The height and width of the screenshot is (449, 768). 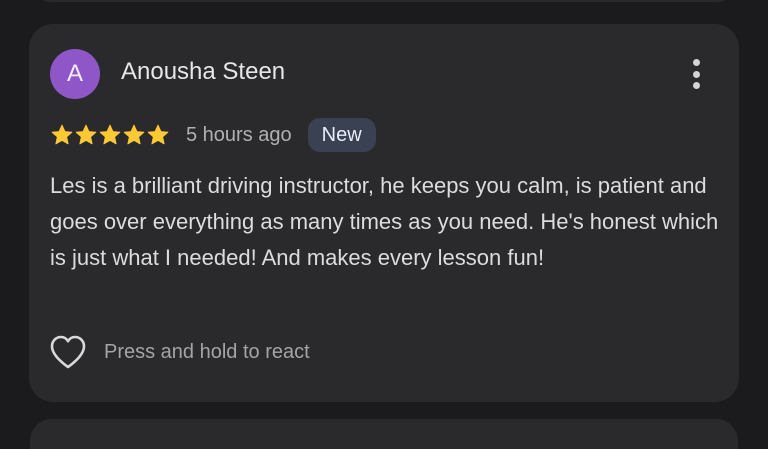 I want to click on rating-row: 5 hours ago New, so click(x=213, y=135).